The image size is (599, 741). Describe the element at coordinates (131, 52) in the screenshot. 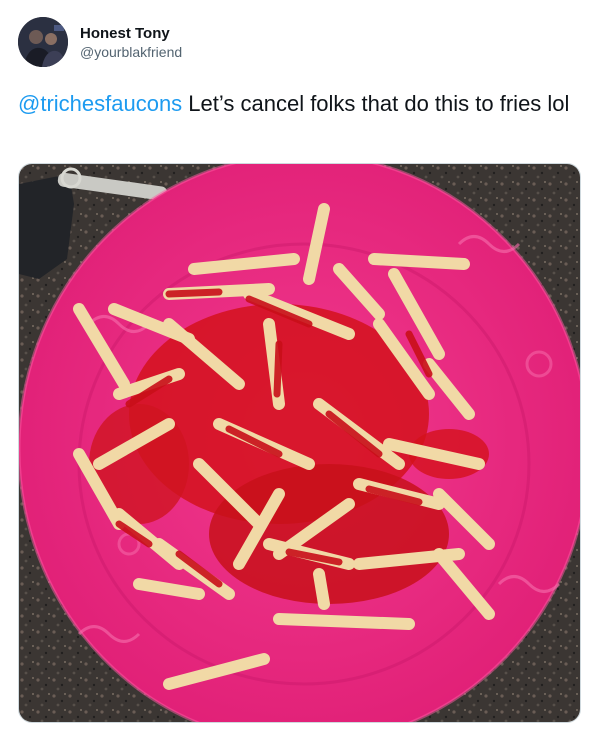

I see `user-handle: @yourblakfriend` at that location.